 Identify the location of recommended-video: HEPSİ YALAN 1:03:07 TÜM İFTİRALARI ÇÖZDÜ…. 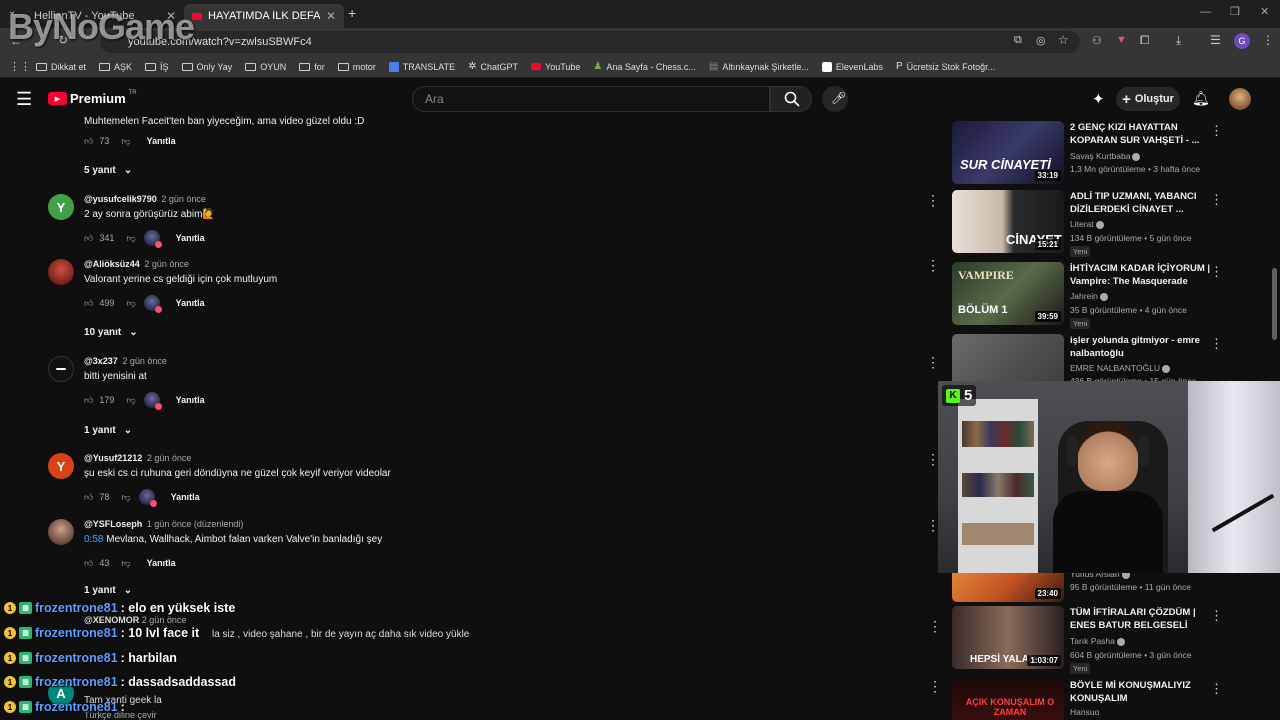
(1112, 640).